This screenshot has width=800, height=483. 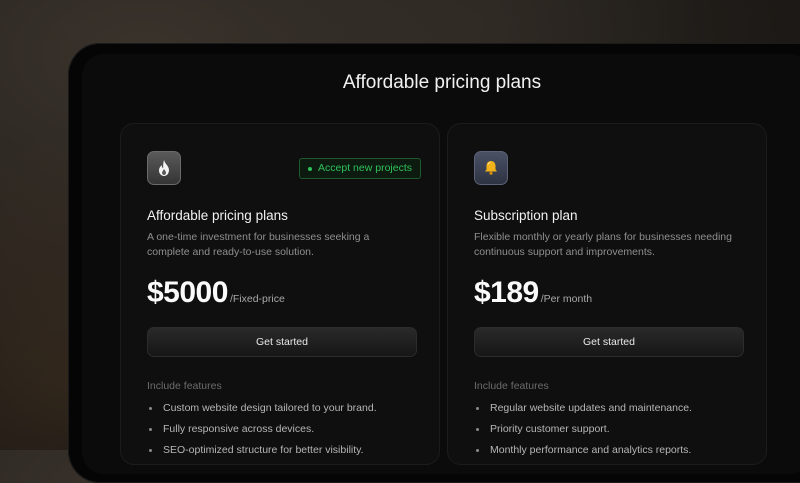 I want to click on bell-icon, so click(x=491, y=168).